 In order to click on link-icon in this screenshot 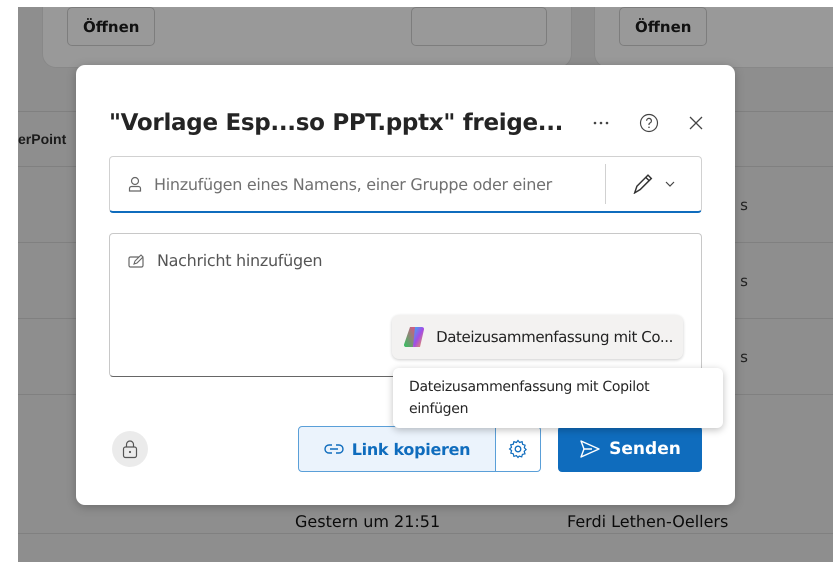, I will do `click(334, 449)`.